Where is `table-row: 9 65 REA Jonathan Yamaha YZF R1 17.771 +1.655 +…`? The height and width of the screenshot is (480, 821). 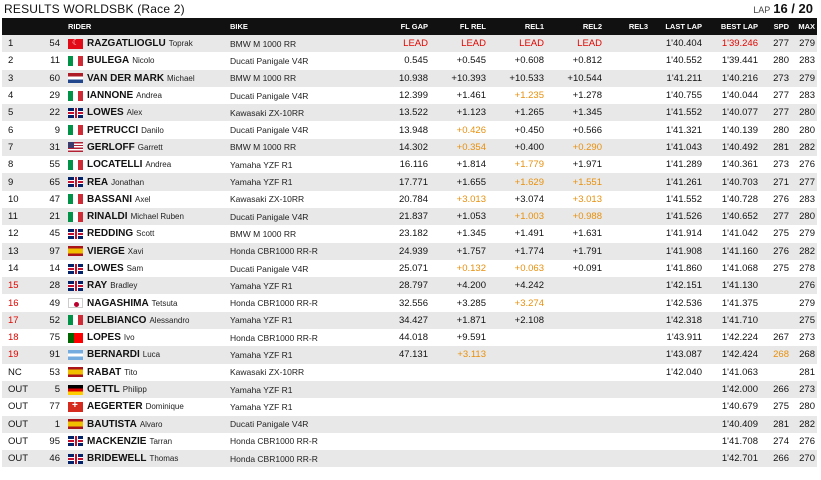
table-row: 9 65 REA Jonathan Yamaha YZF R1 17.771 +1.655 +… is located at coordinates (409, 182).